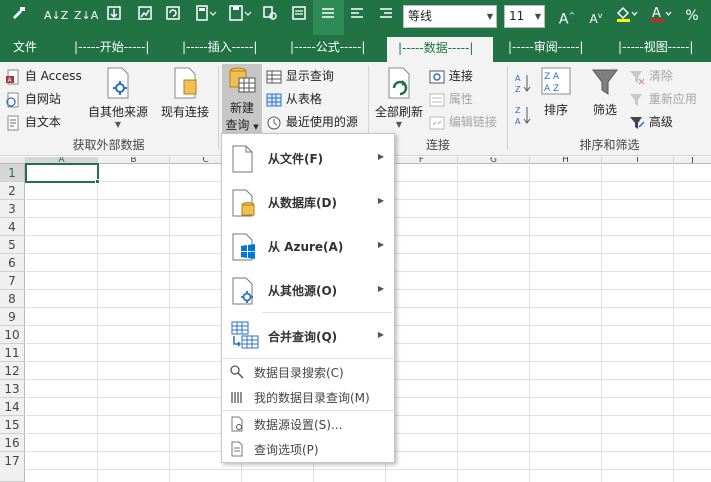 This screenshot has height=482, width=711. I want to click on align-right-icon, so click(386, 16).